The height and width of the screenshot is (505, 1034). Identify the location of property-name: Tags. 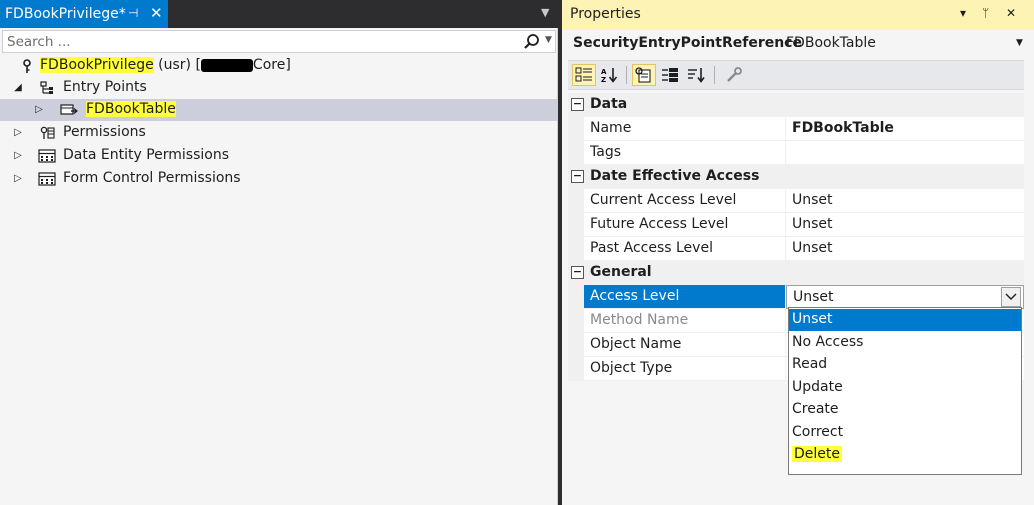
(685, 153).